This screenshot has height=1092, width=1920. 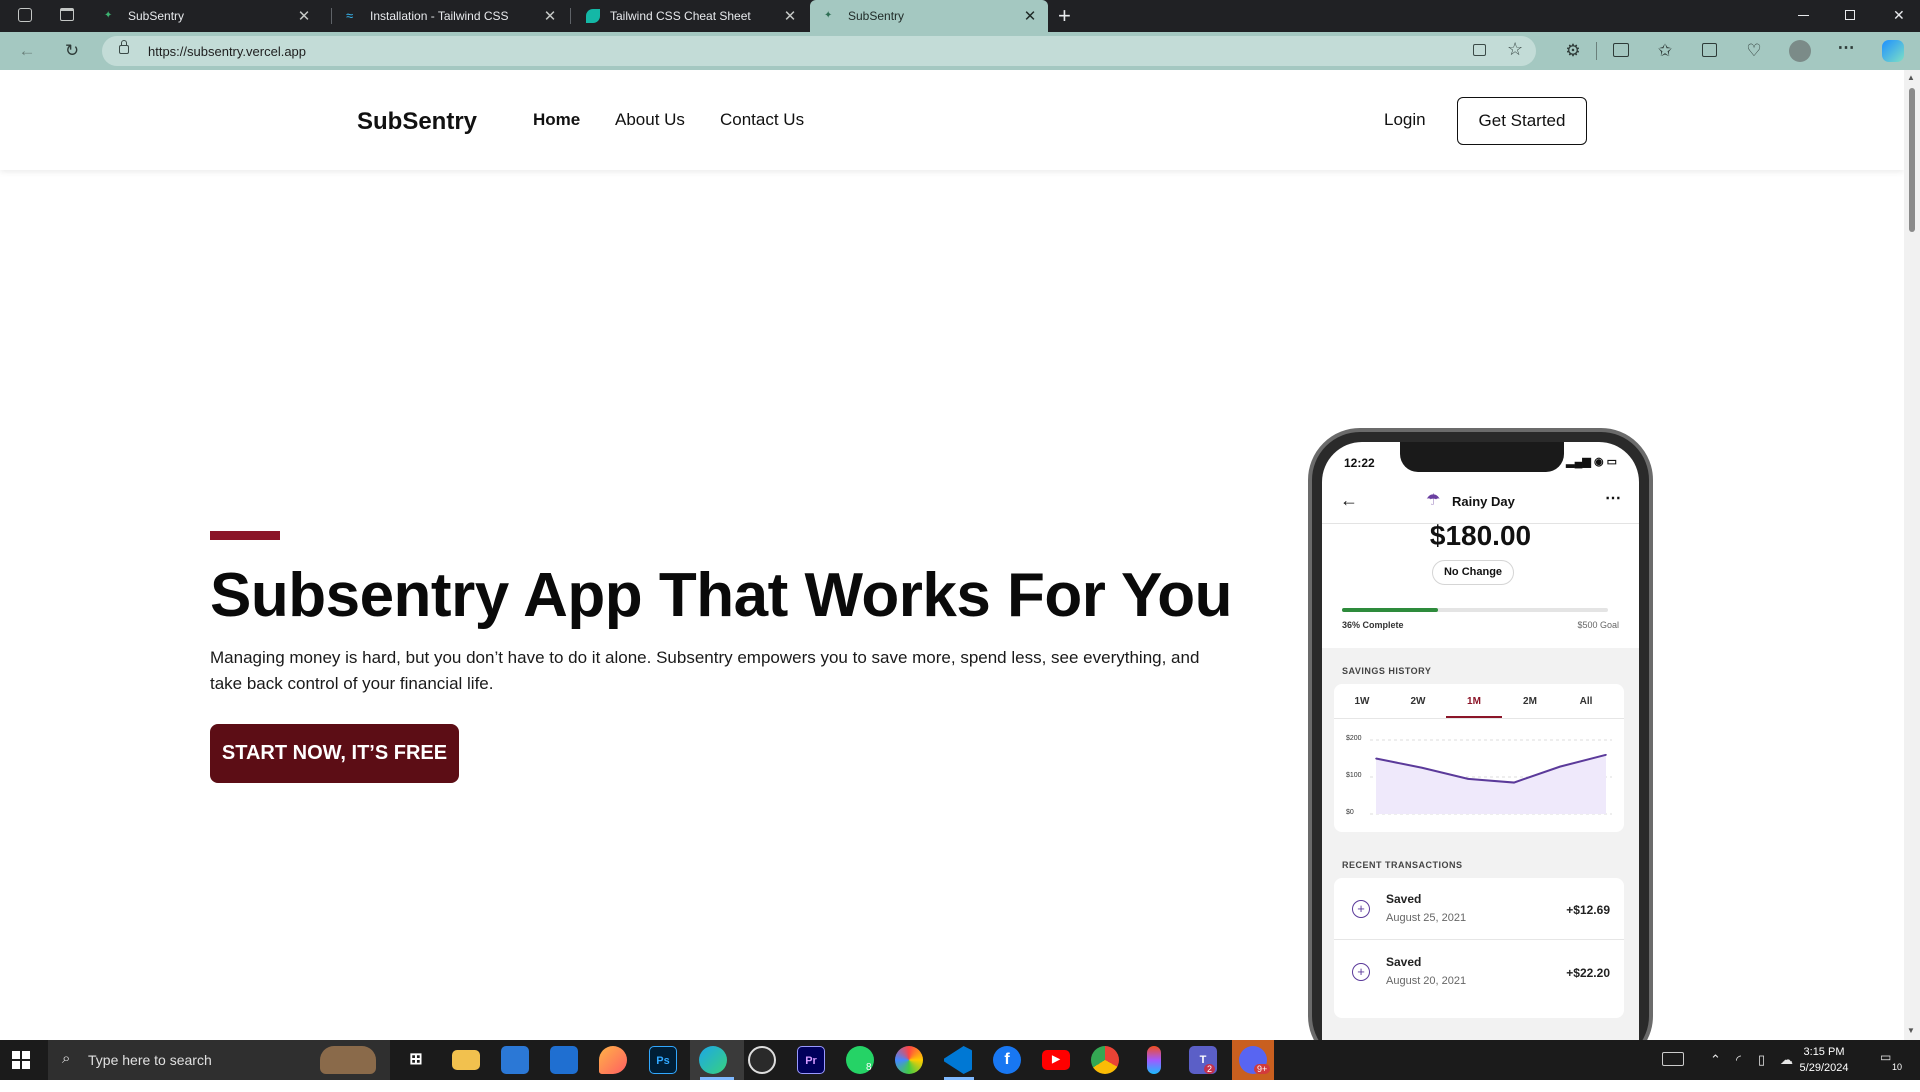 What do you see at coordinates (1426, 918) in the screenshot?
I see `transaction-date: August 25, 2021` at bounding box center [1426, 918].